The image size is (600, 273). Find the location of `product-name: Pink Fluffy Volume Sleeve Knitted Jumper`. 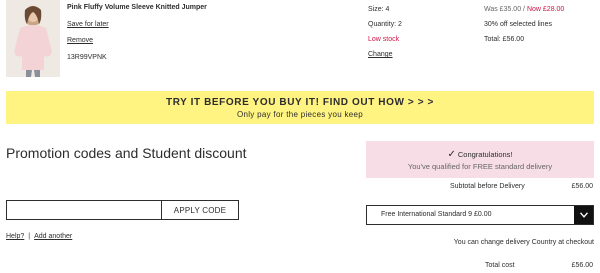

product-name: Pink Fluffy Volume Sleeve Knitted Jumper is located at coordinates (142, 7).